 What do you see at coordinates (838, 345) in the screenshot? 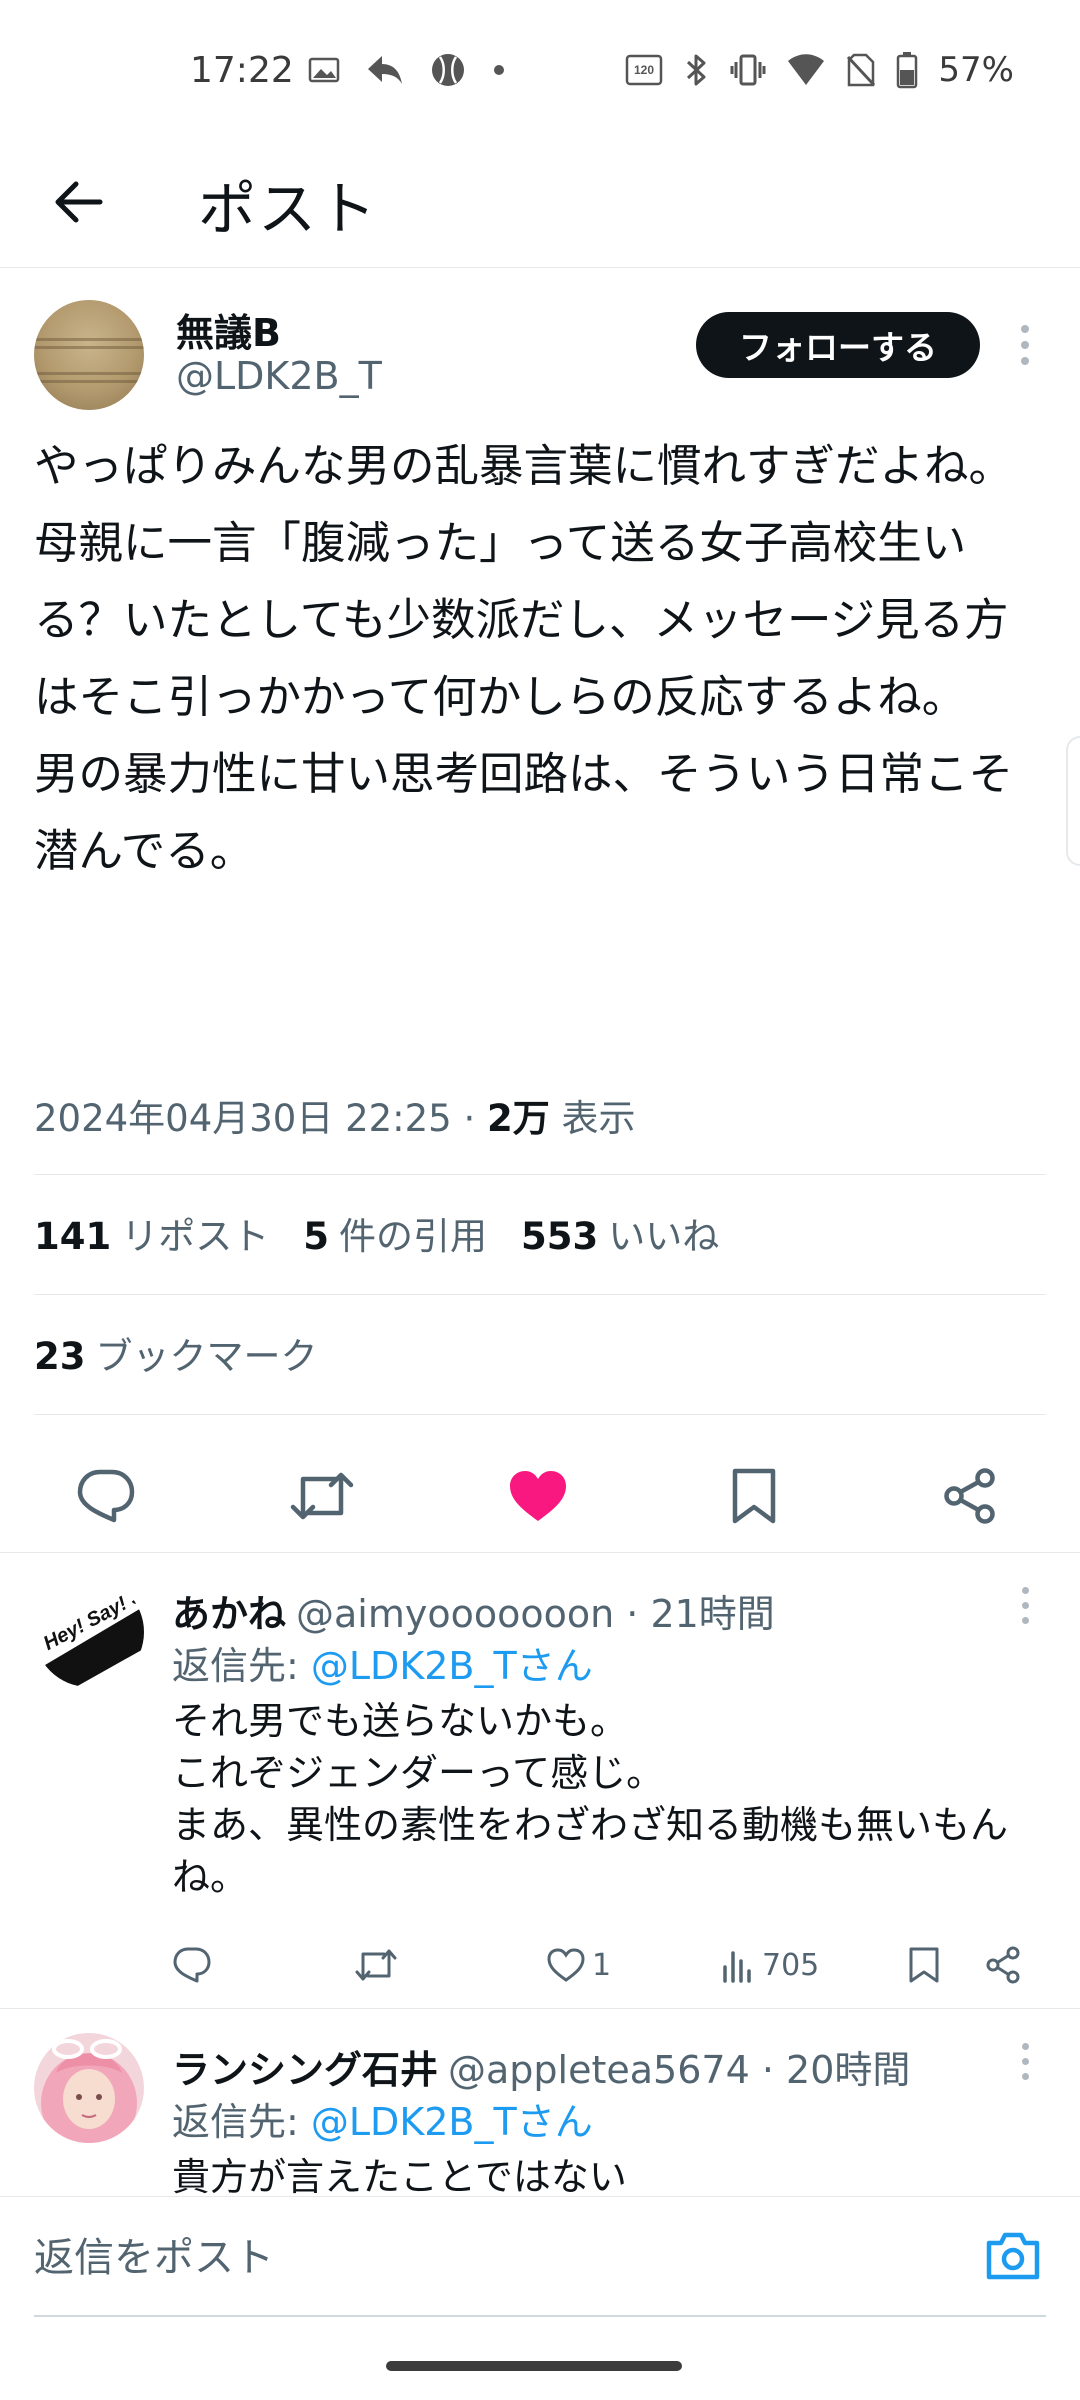
I see `follow-button: フォローする` at bounding box center [838, 345].